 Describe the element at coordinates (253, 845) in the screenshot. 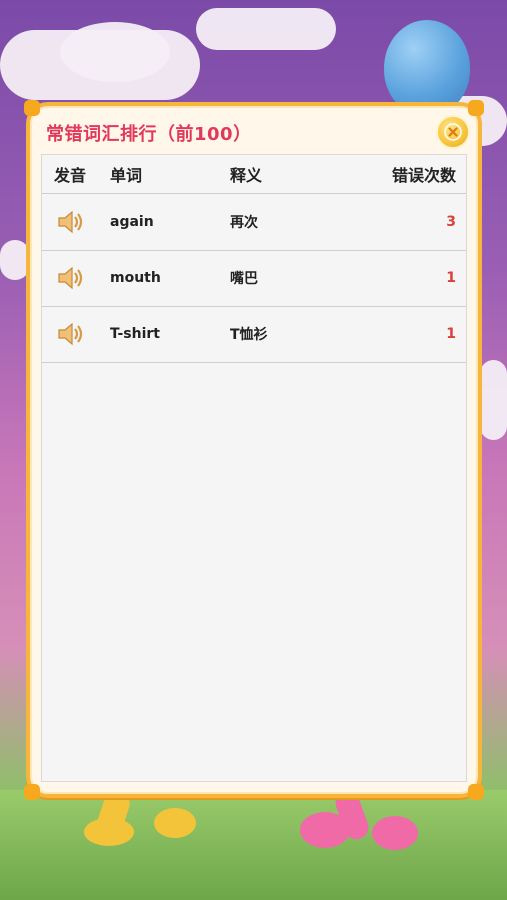

I see `grass-ground` at that location.